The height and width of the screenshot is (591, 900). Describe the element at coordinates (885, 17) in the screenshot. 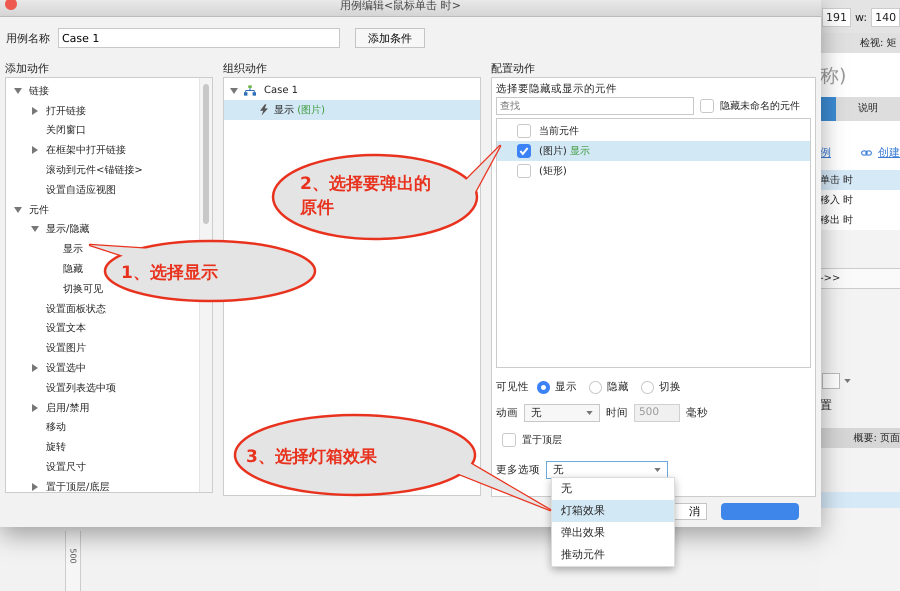

I see `w-field: 140` at that location.